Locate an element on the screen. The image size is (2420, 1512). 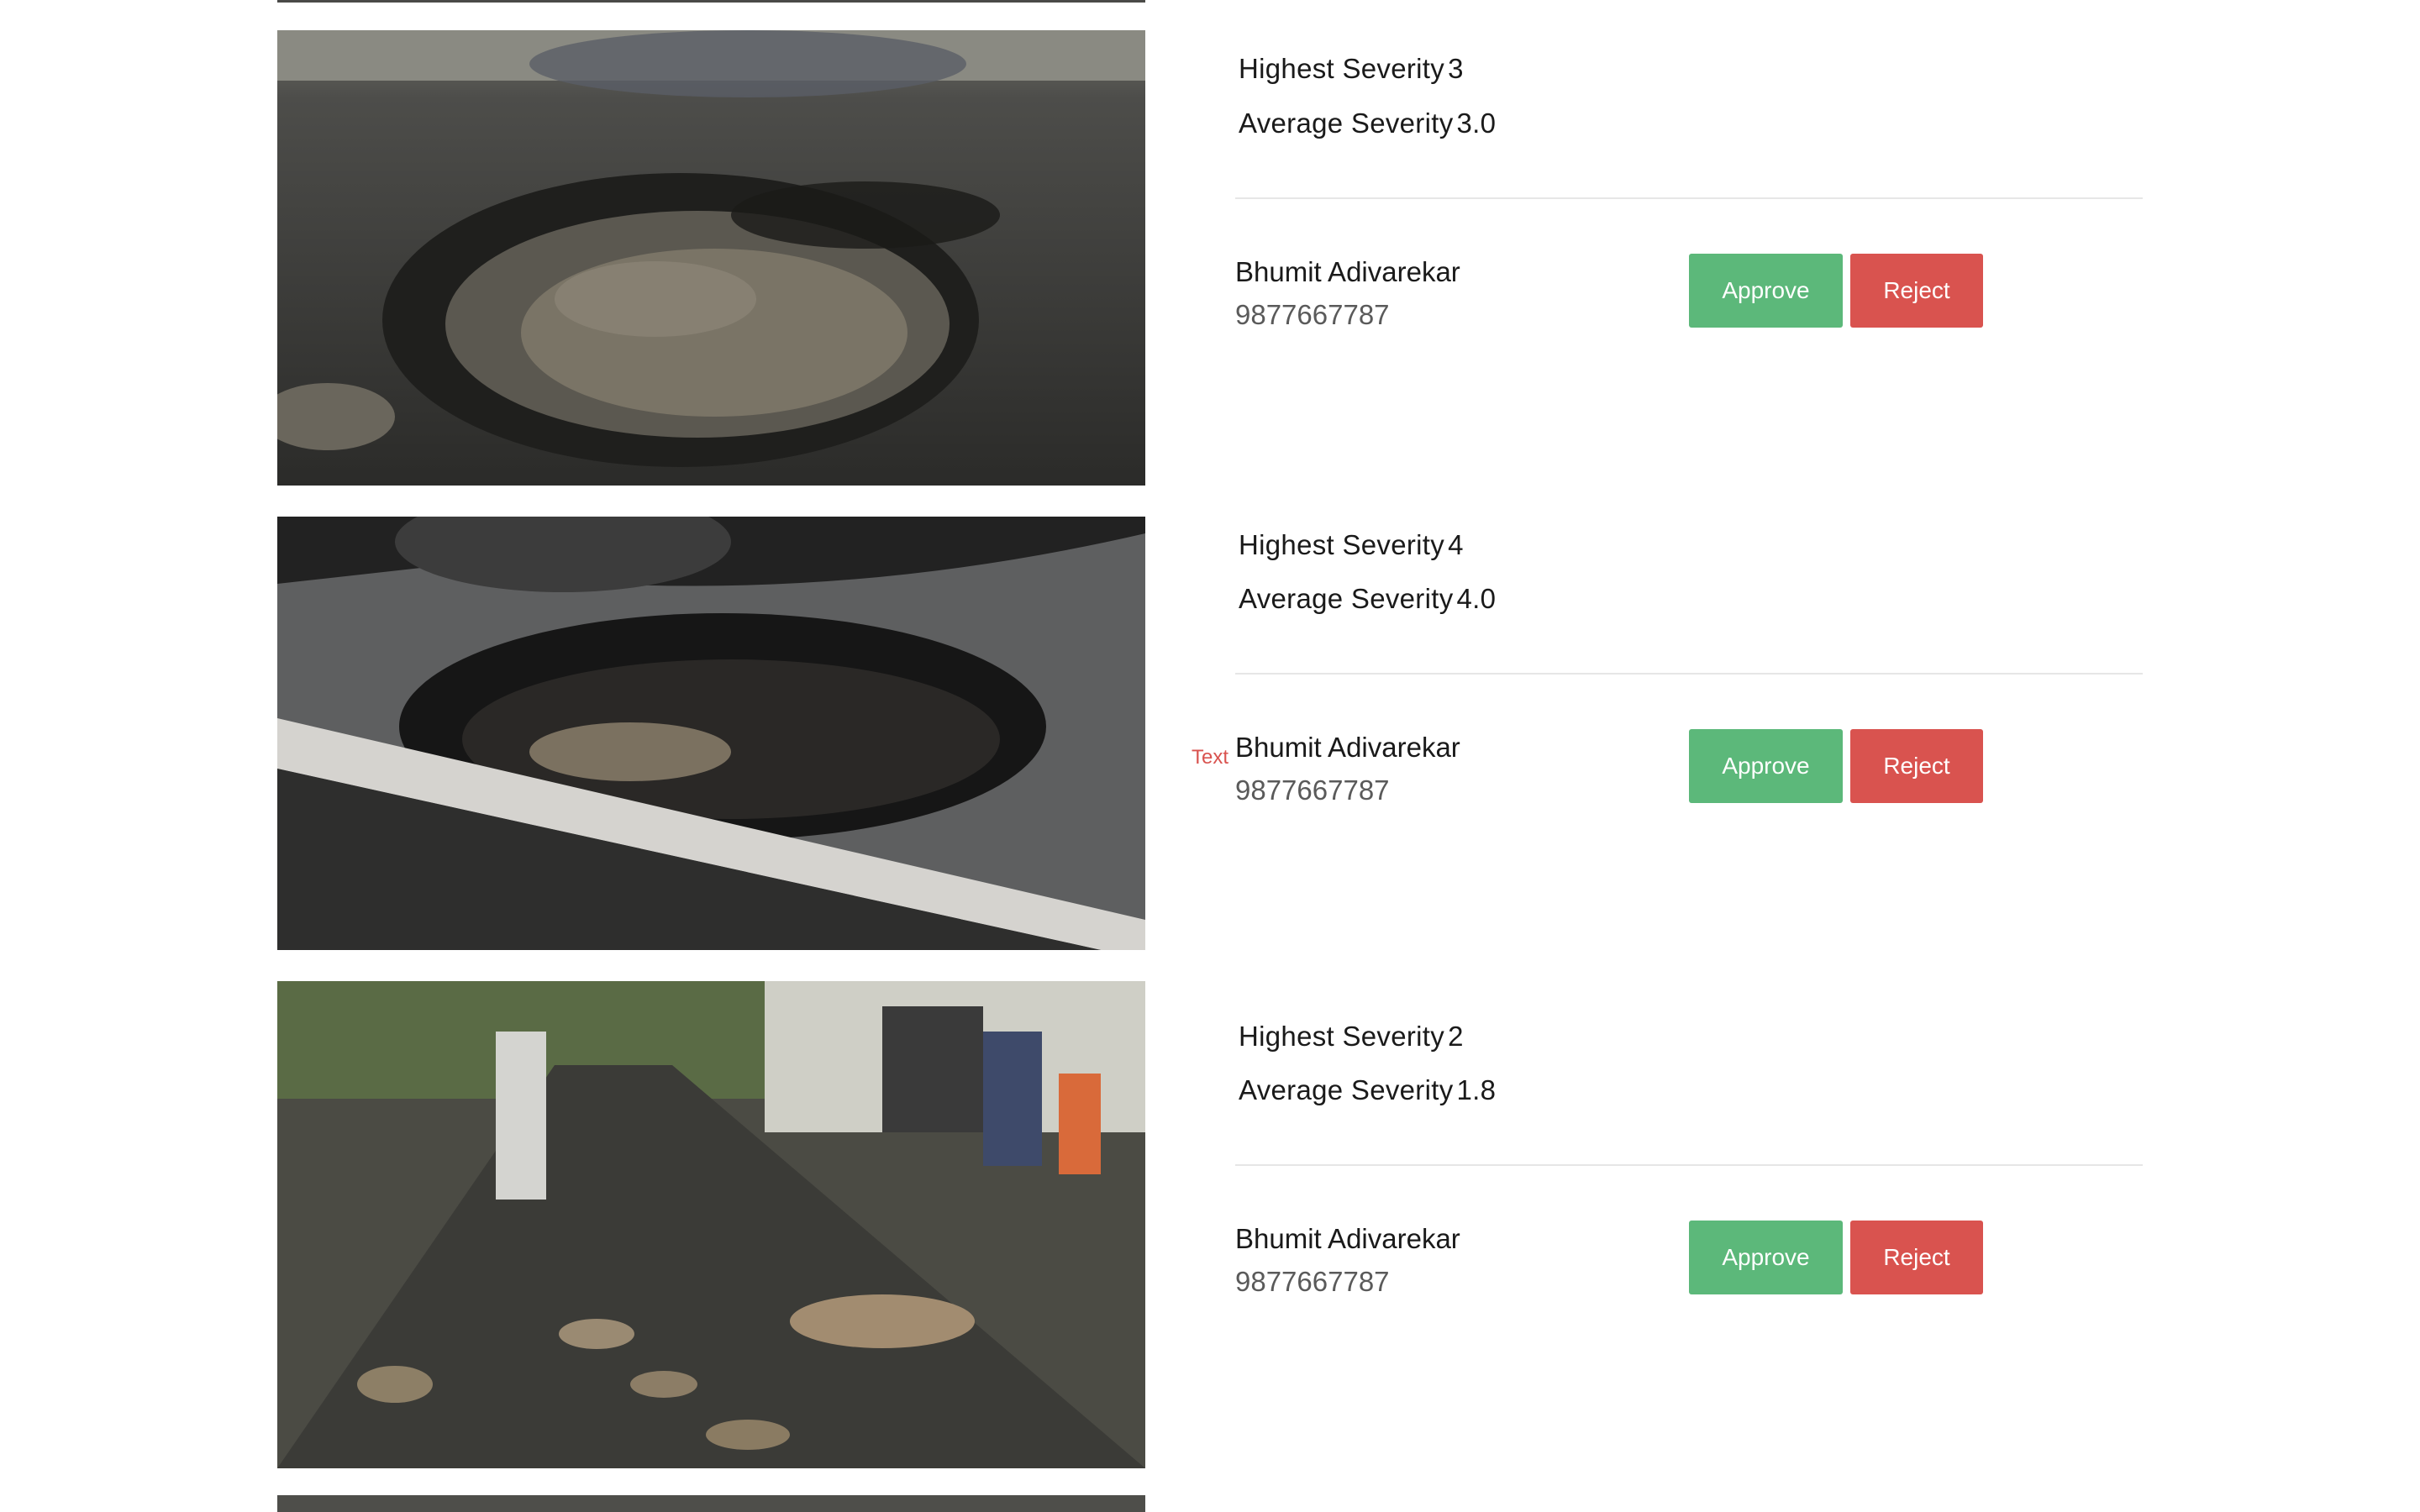
average-severity-value: 1.8 is located at coordinates (1476, 1089).